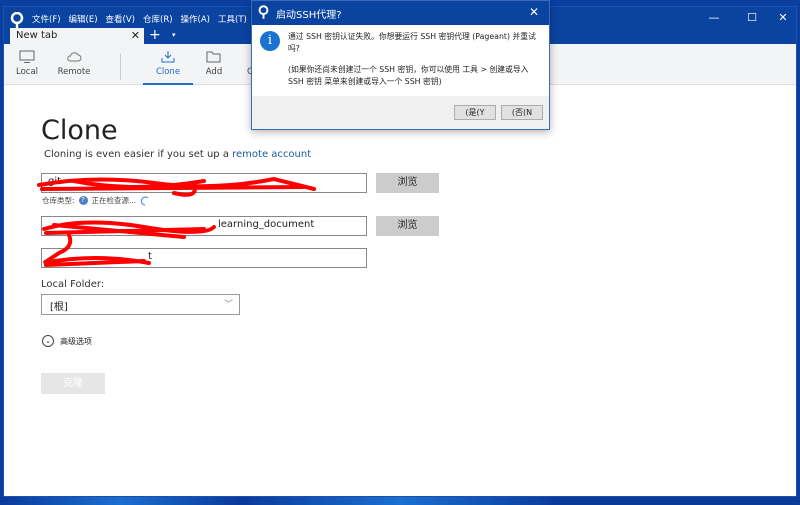 The image size is (800, 505). I want to click on subtitle-text: Cloning is even easier if you set up a, so click(138, 154).